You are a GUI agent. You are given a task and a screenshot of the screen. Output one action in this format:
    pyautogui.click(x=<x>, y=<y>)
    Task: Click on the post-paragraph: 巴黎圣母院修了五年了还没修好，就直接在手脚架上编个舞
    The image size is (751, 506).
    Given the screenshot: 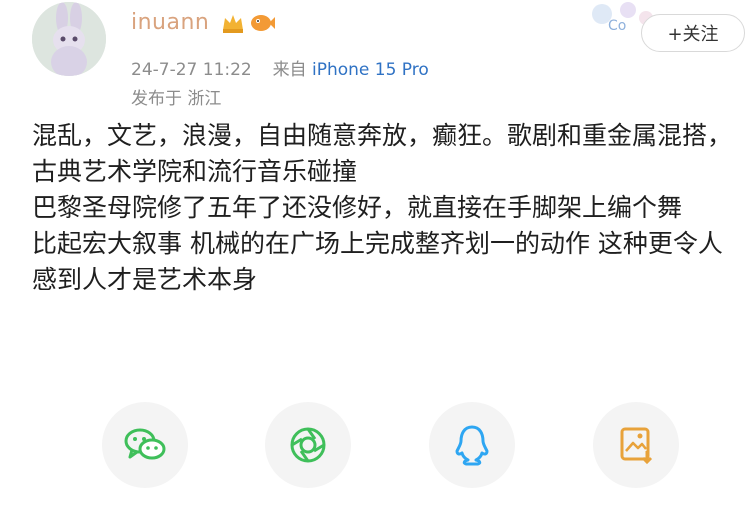 What is the action you would take?
    pyautogui.click(x=357, y=207)
    